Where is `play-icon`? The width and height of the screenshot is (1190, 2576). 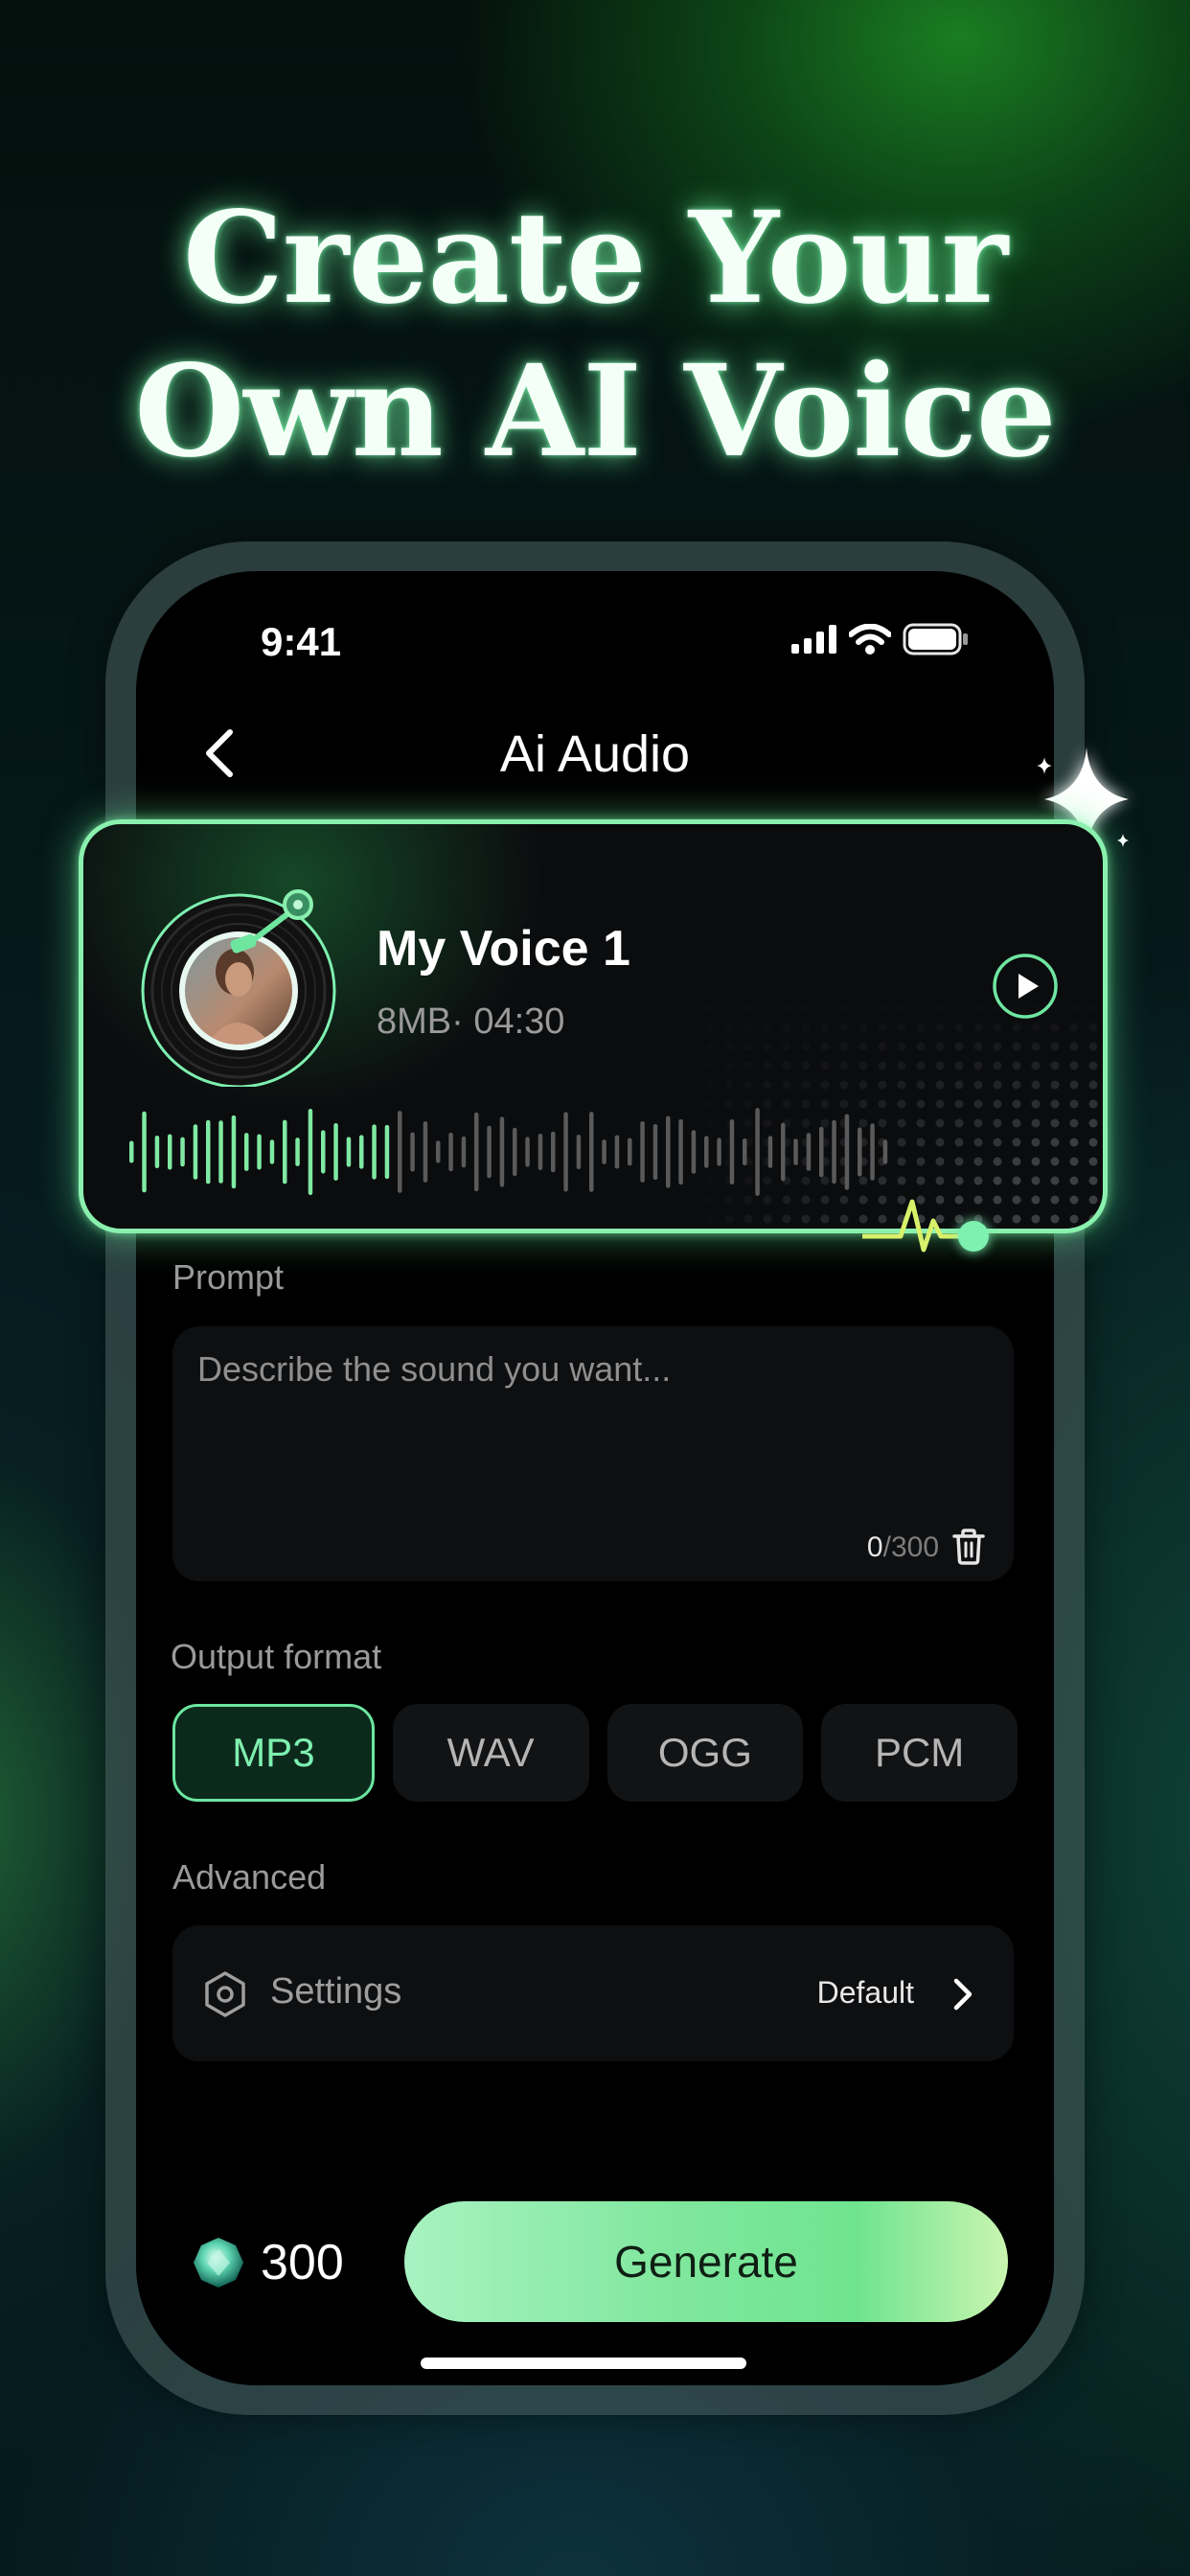 play-icon is located at coordinates (1026, 986).